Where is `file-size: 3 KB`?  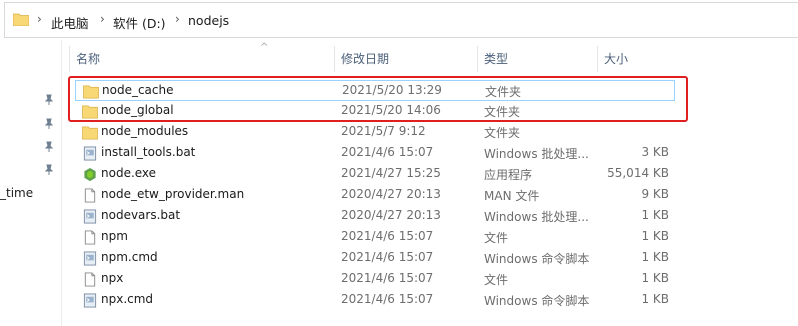
file-size: 3 KB is located at coordinates (655, 152).